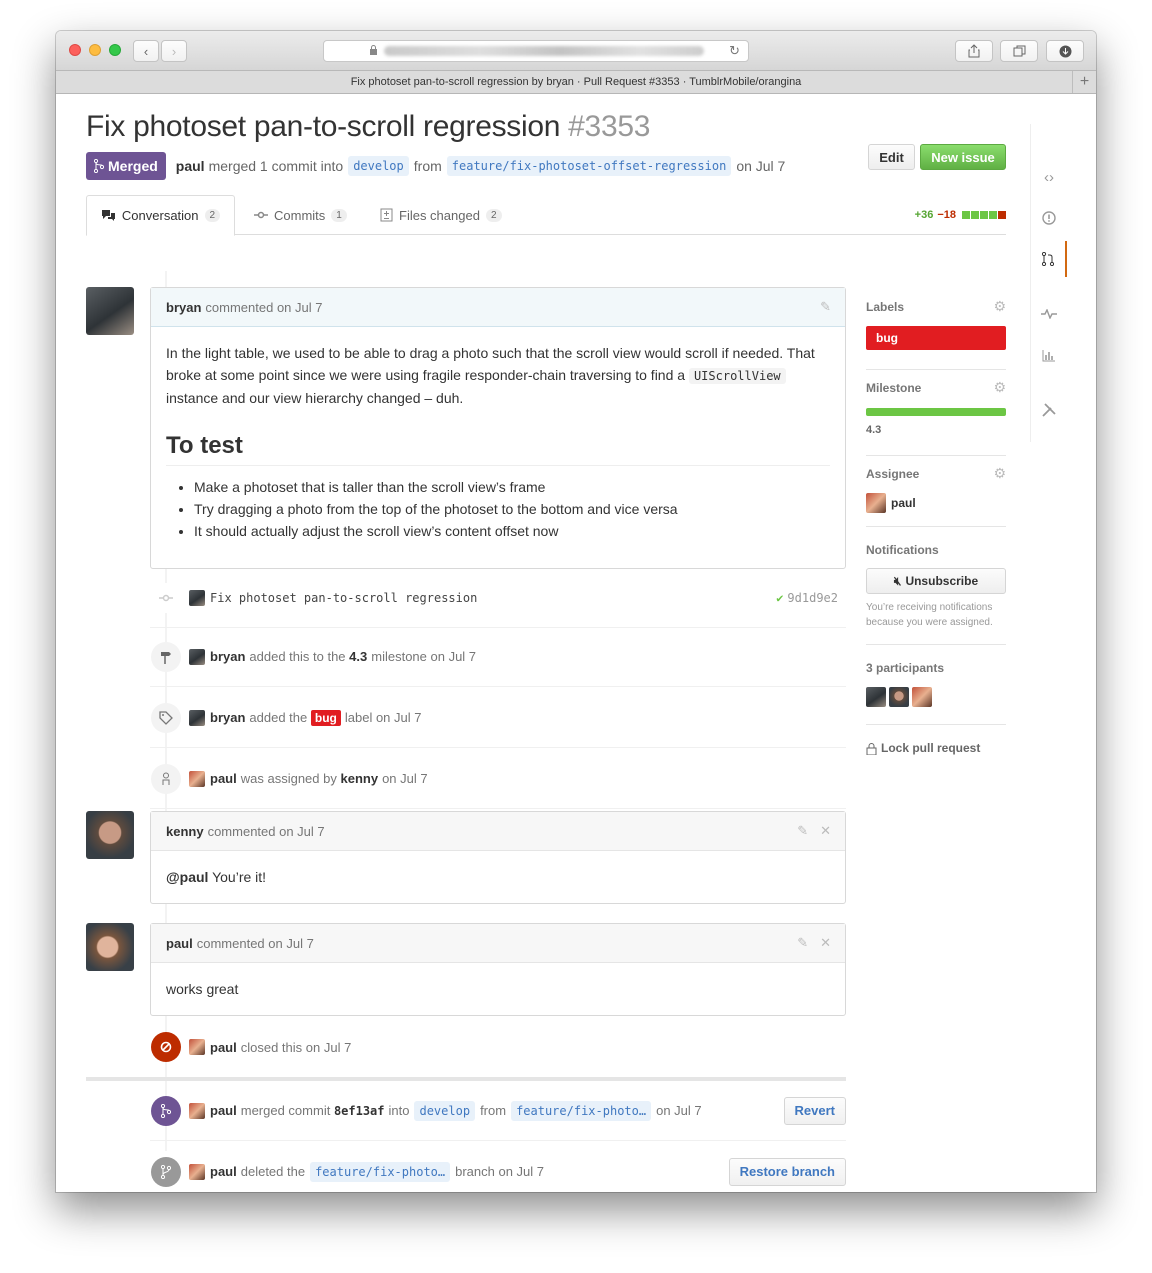  What do you see at coordinates (99, 166) in the screenshot?
I see `git-merge-icon` at bounding box center [99, 166].